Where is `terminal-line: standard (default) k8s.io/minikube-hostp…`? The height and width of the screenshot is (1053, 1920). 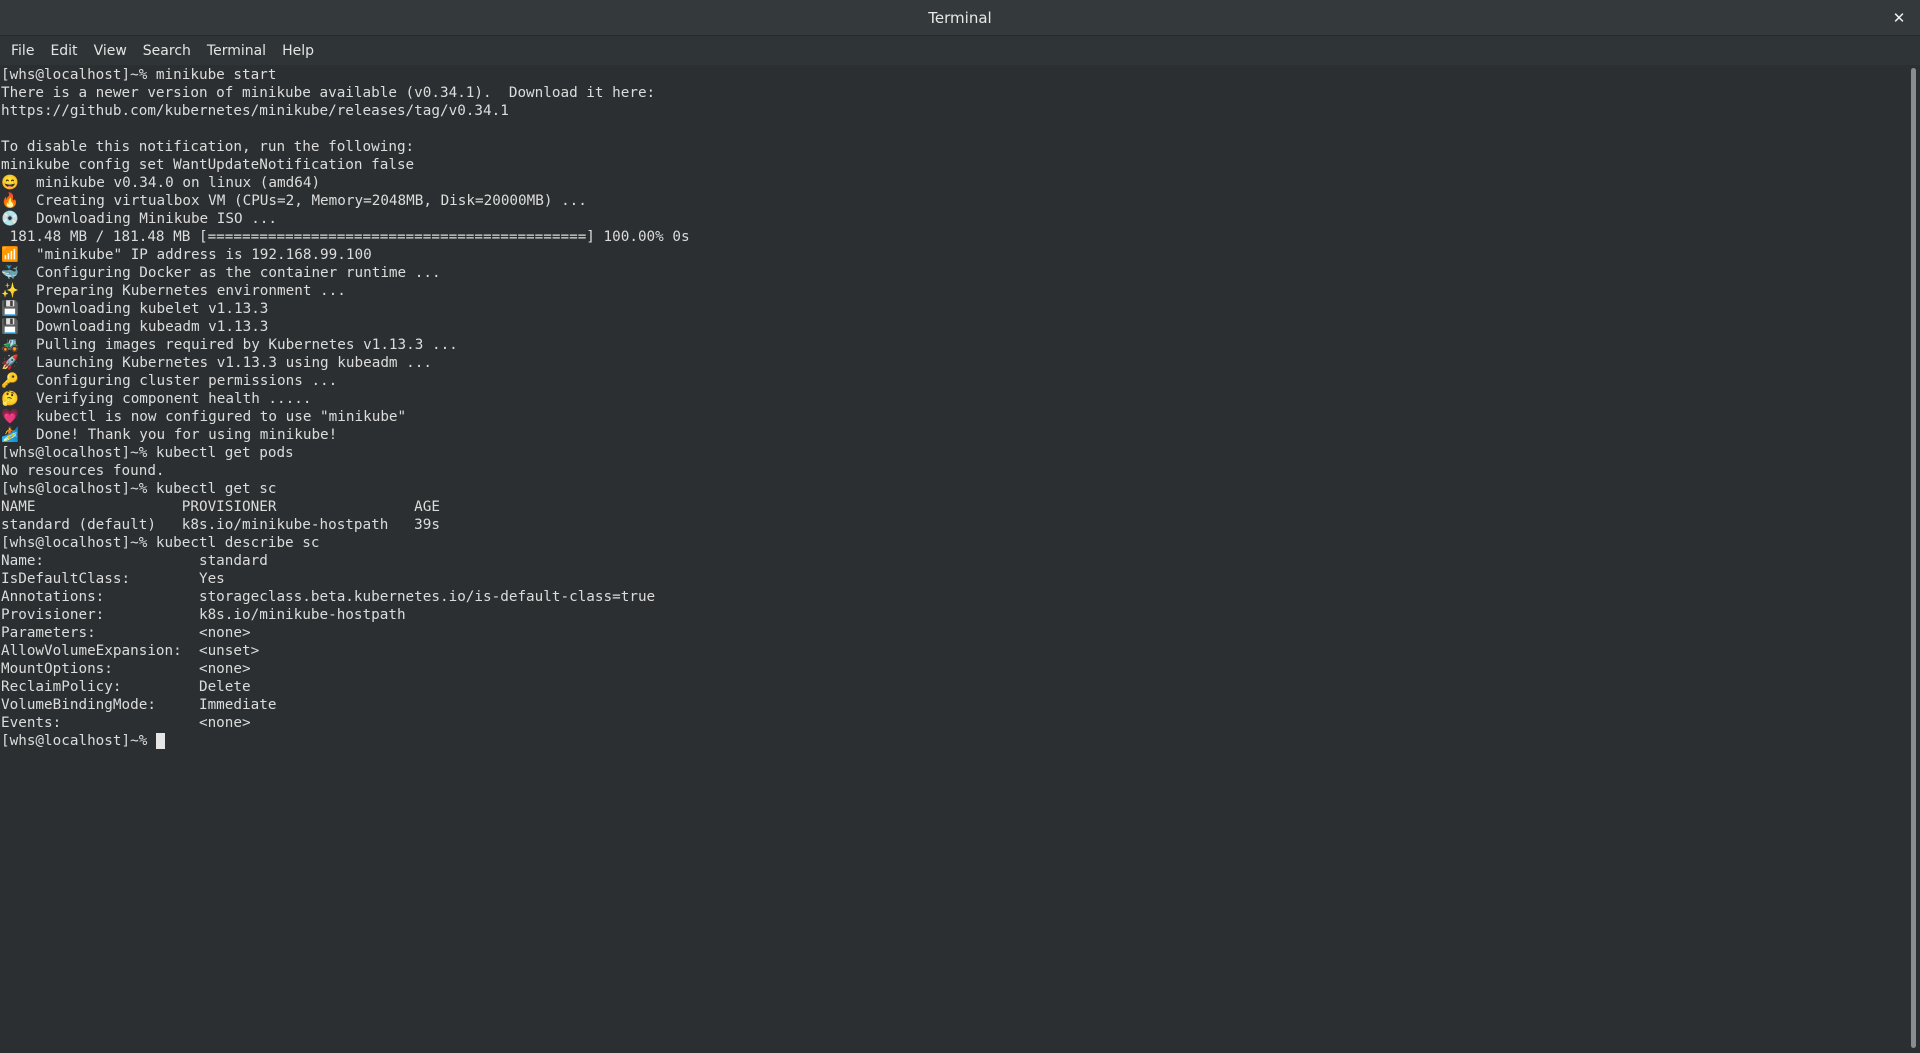 terminal-line: standard (default) k8s.io/minikube-hostp… is located at coordinates (220, 525).